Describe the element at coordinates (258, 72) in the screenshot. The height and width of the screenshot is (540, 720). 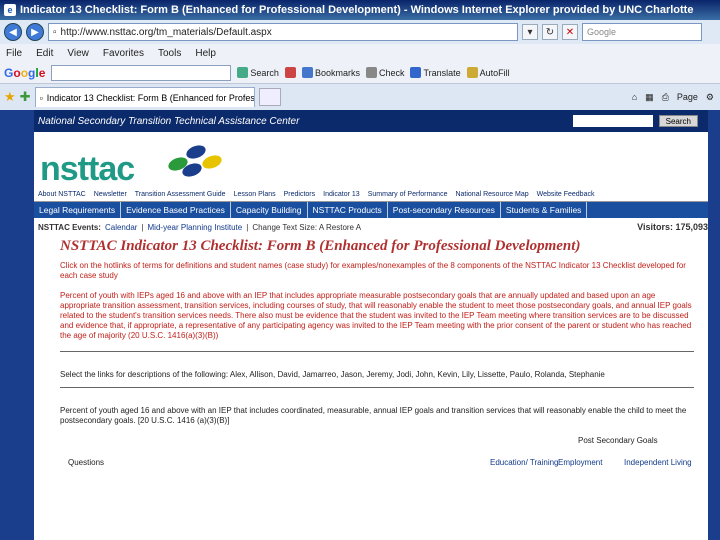
I see `google-search-button: Search` at that location.